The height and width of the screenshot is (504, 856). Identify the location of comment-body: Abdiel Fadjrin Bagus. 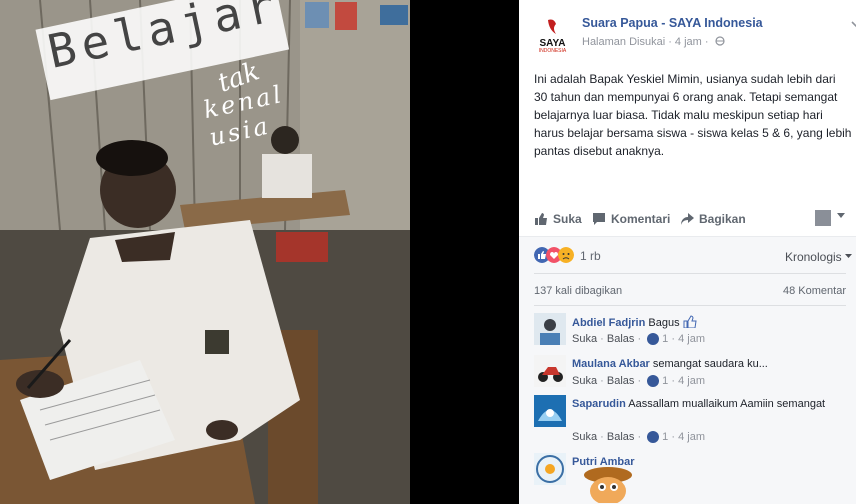
(708, 323).